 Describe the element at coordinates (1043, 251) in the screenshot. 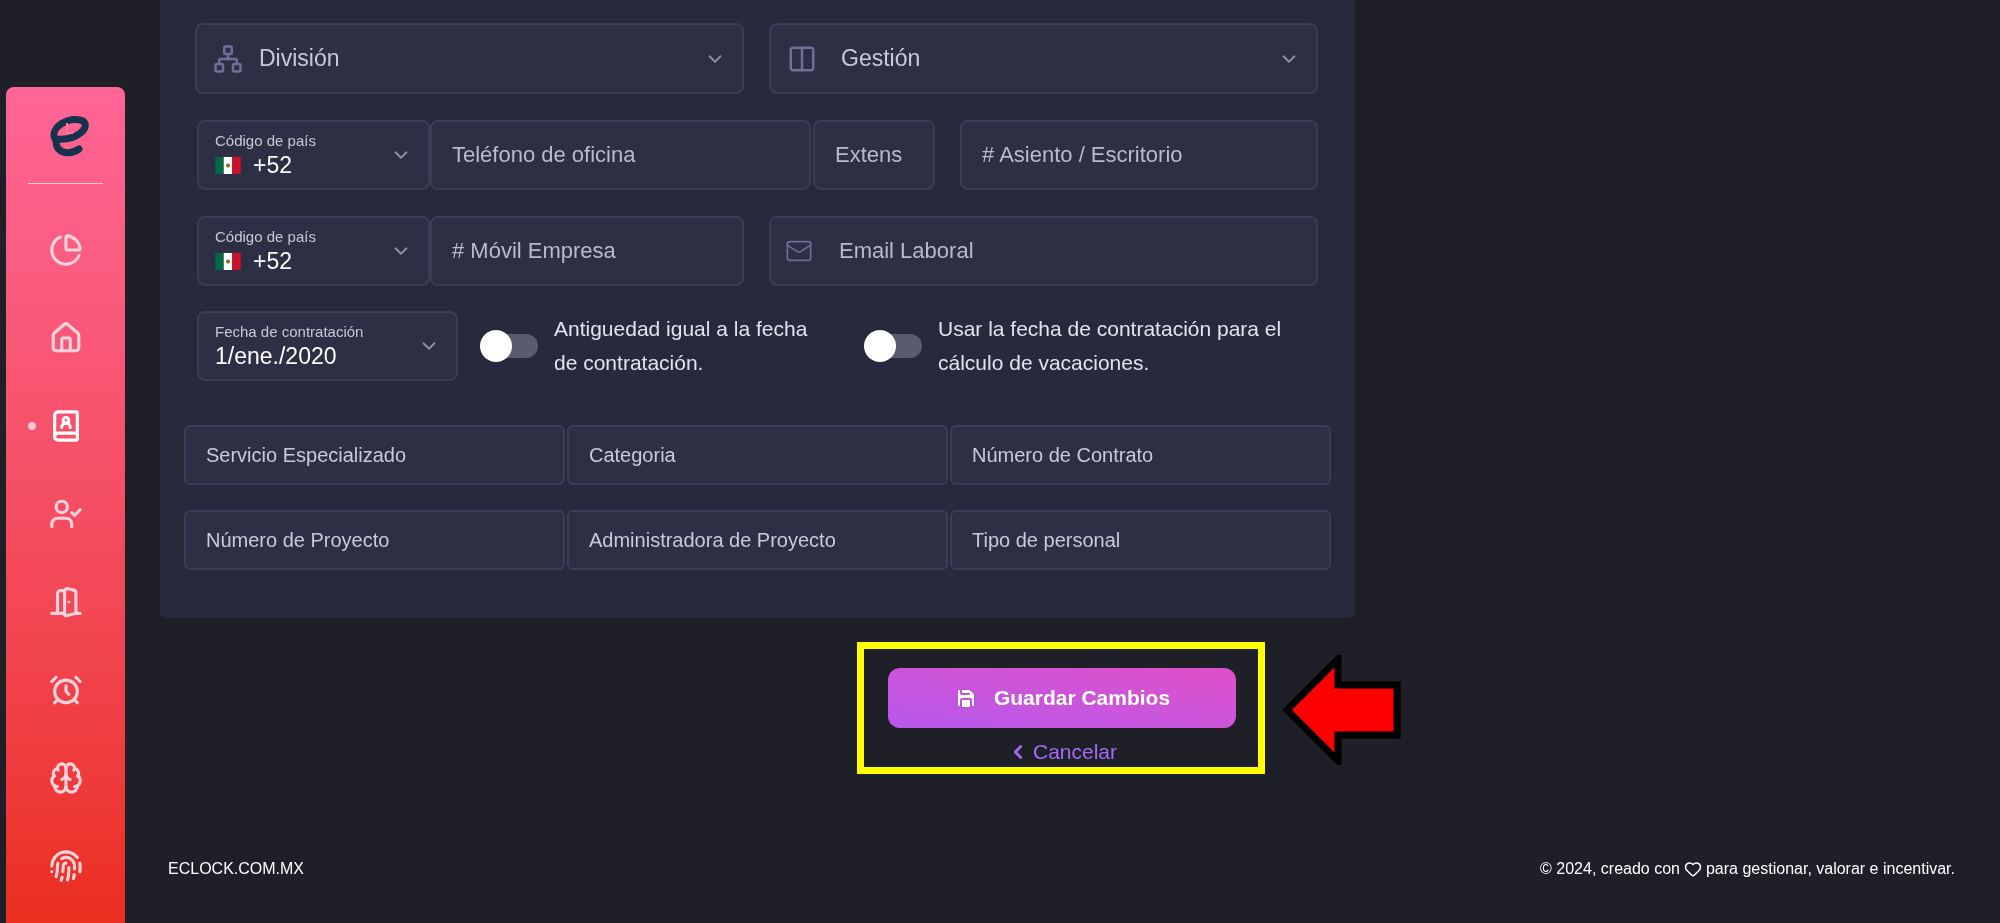

I see `email-field: Email Laboral` at that location.